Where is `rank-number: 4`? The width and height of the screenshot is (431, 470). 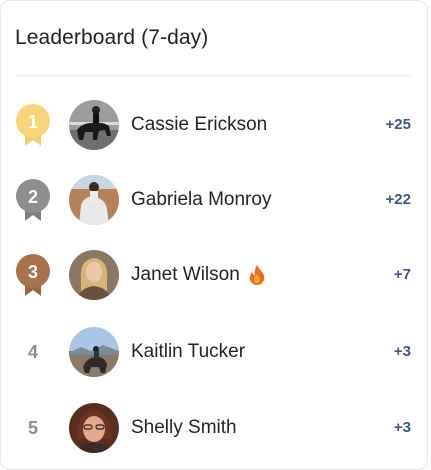 rank-number: 4 is located at coordinates (32, 351).